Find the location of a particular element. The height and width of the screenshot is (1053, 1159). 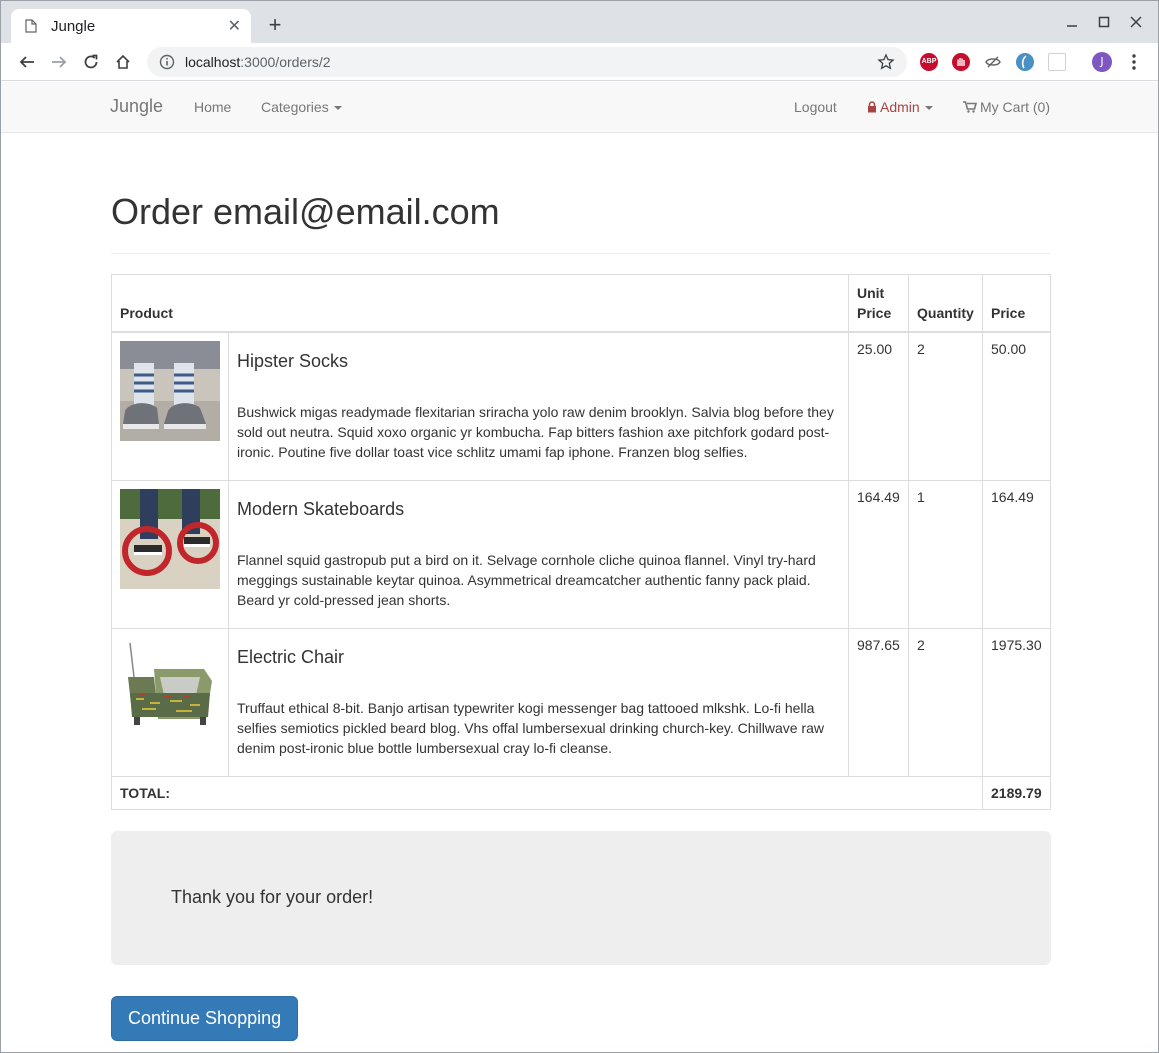

thank-you-panel: Thank you for your order! is located at coordinates (581, 898).